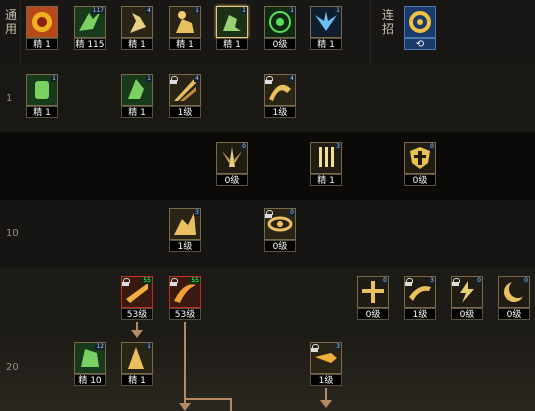 Image resolution: width=535 pixels, height=411 pixels. Describe the element at coordinates (326, 164) in the screenshot. I see `skill-slot: 3 精 1` at that location.